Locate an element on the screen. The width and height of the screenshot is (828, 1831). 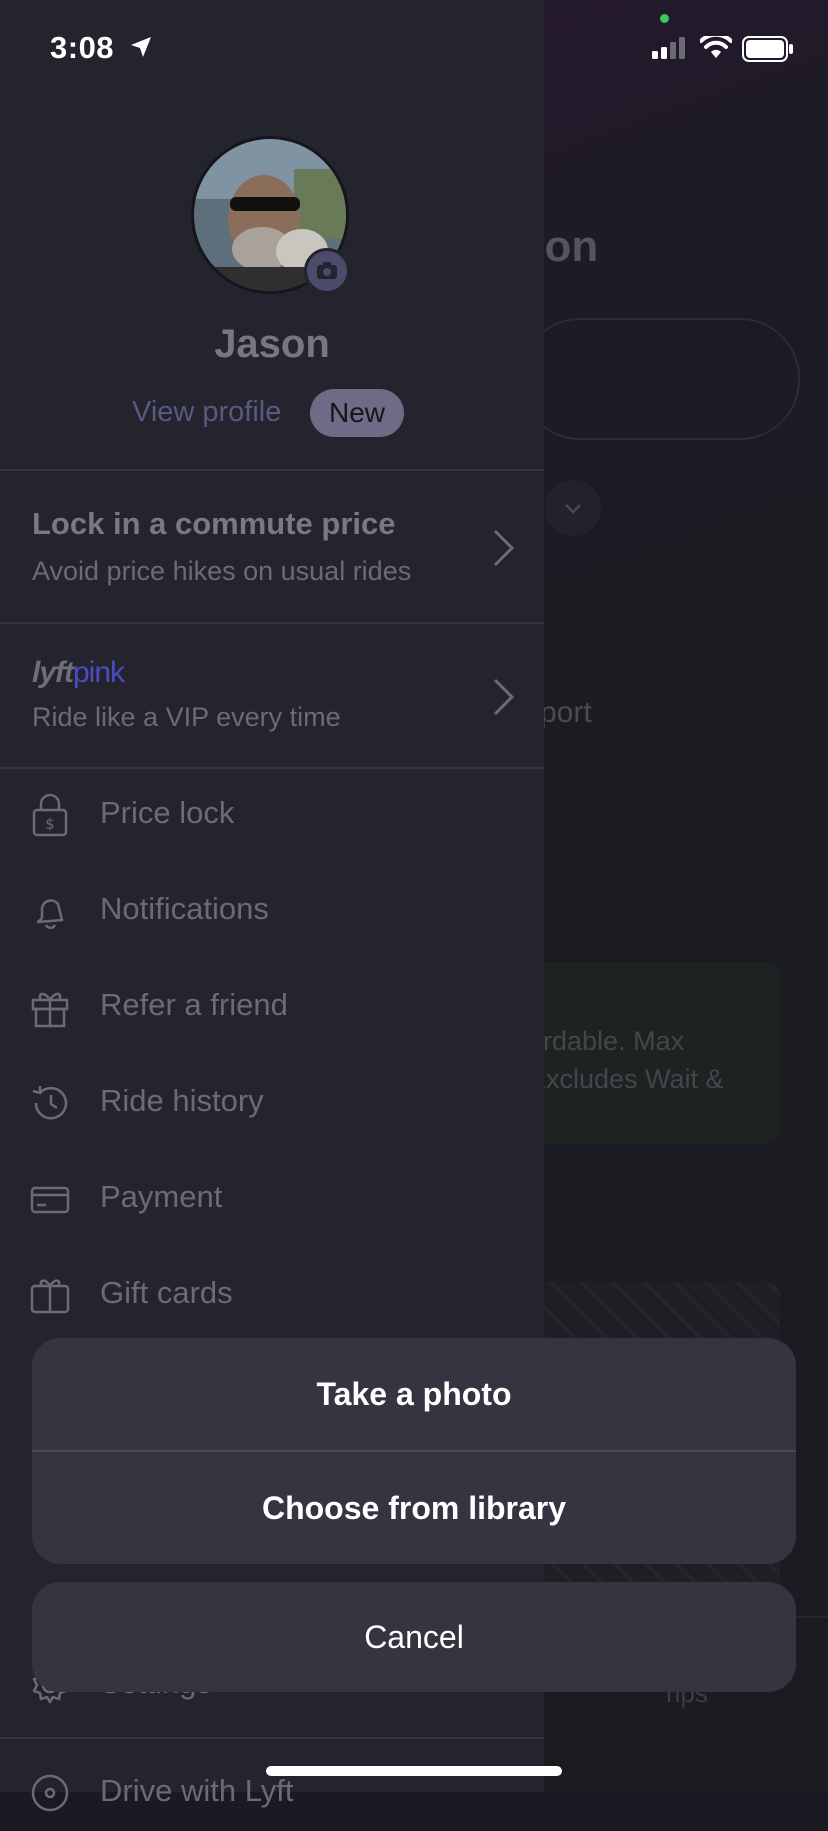
menu-item-label: Refer a friend is located at coordinates (194, 1004).